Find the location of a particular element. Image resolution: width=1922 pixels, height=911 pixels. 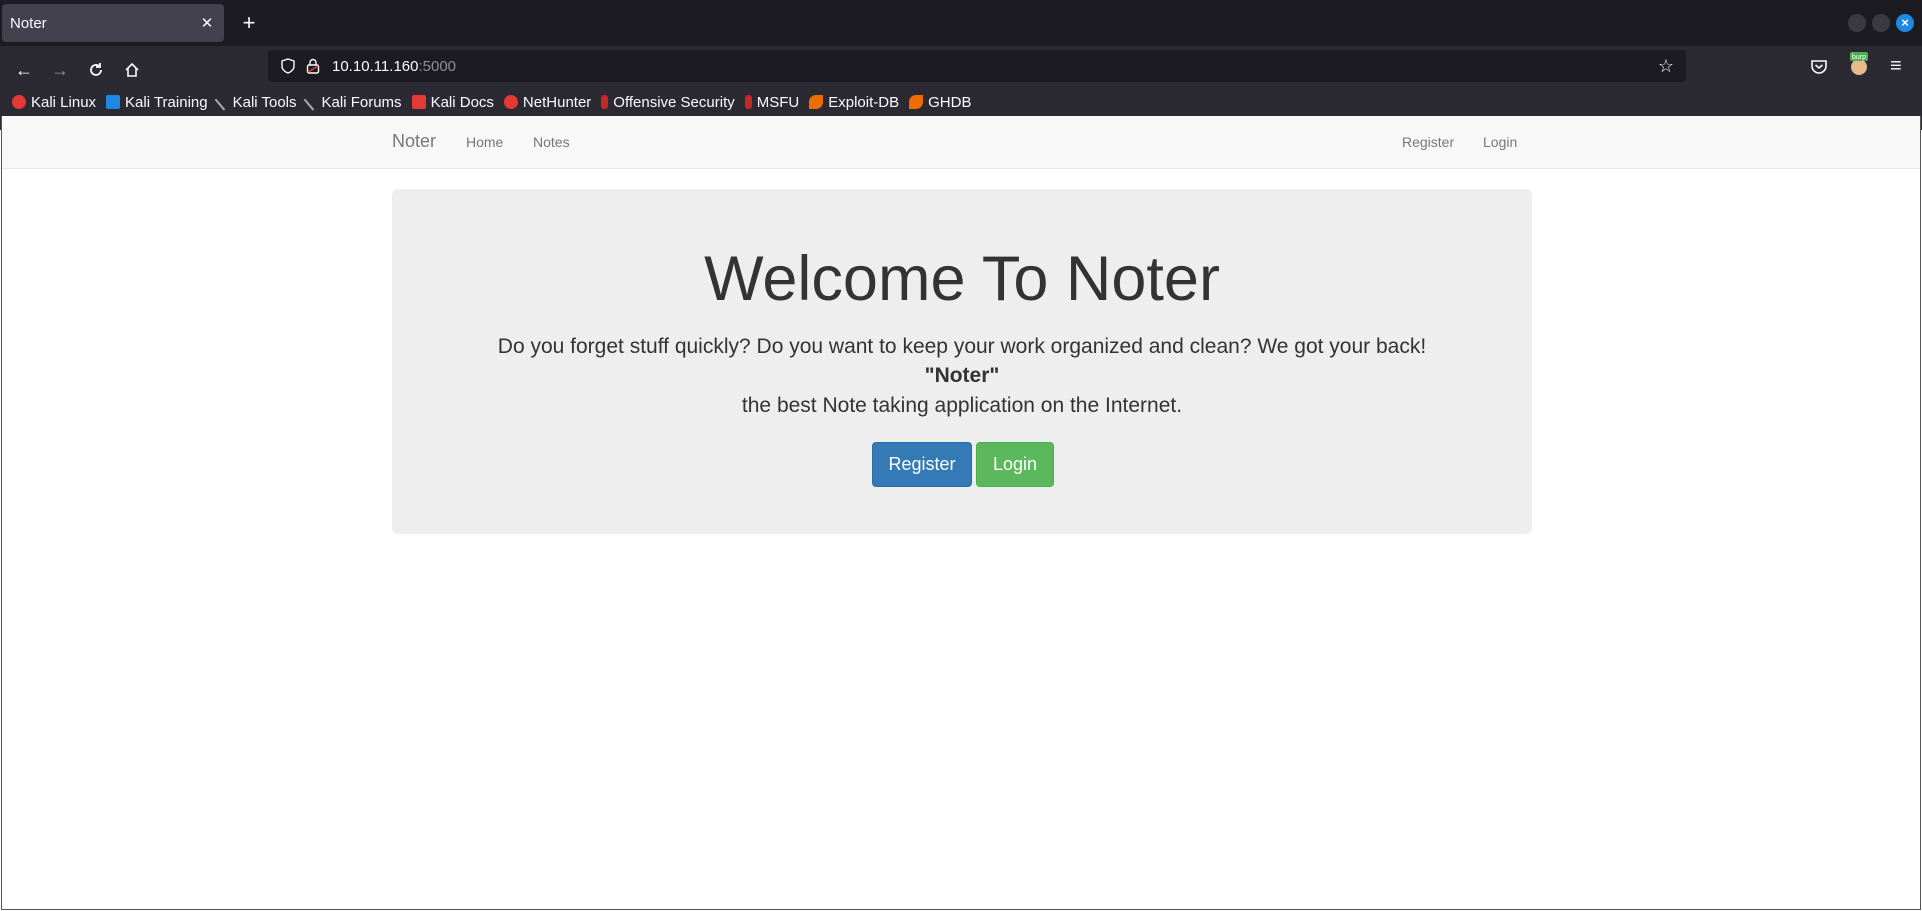

burp-extension-icon: burp is located at coordinates (1859, 64).